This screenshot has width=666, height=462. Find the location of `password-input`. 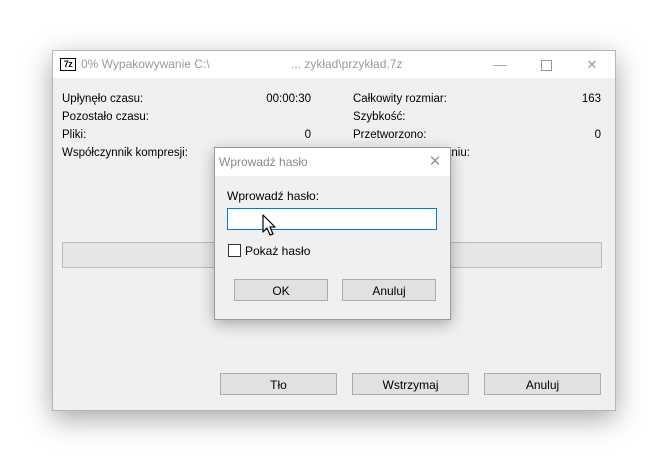

password-input is located at coordinates (332, 219).